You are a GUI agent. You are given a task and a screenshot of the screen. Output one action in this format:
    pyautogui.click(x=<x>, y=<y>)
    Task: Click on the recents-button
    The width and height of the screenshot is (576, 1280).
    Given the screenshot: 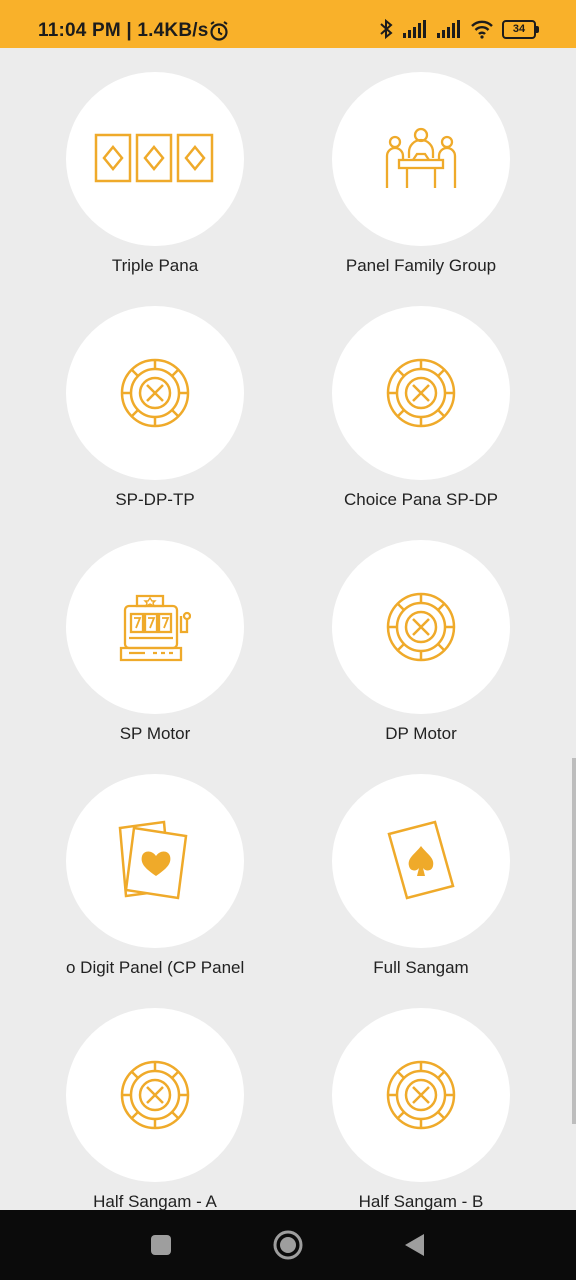 What is the action you would take?
    pyautogui.click(x=161, y=1245)
    